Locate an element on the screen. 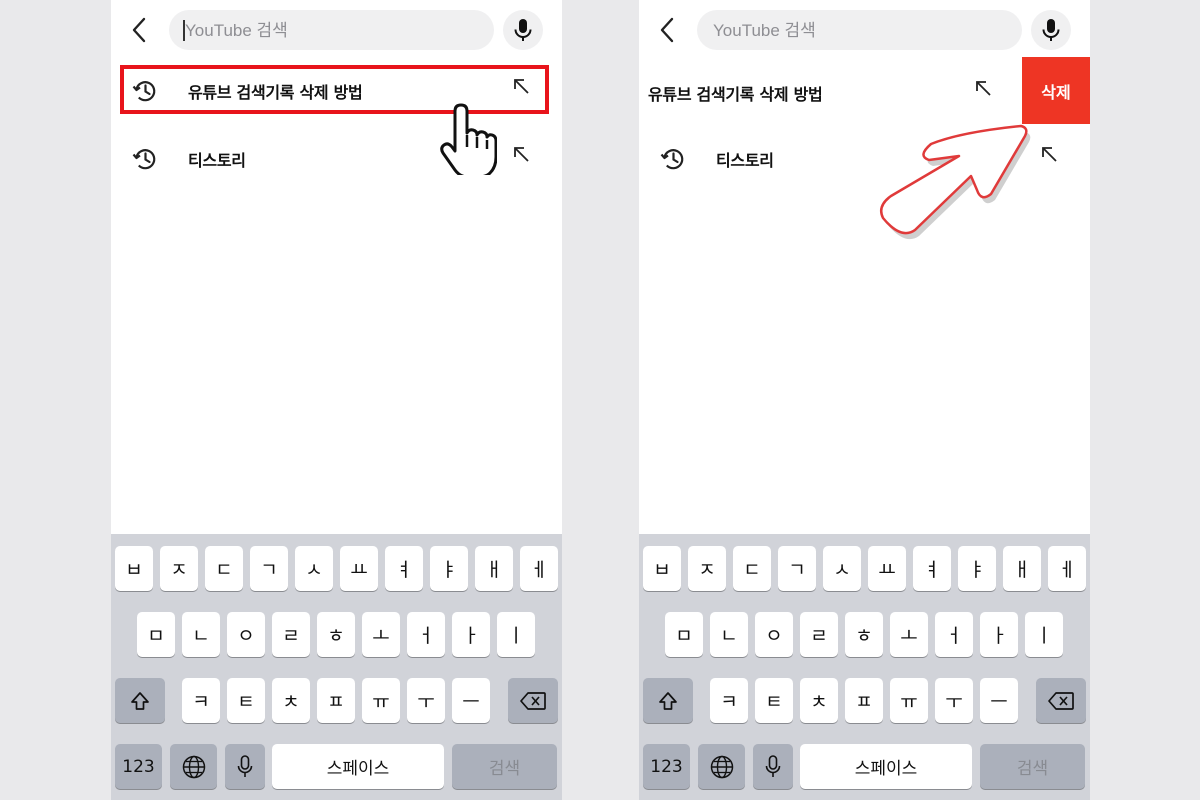 The width and height of the screenshot is (1200, 800). chevron-left-icon is located at coordinates (667, 30).